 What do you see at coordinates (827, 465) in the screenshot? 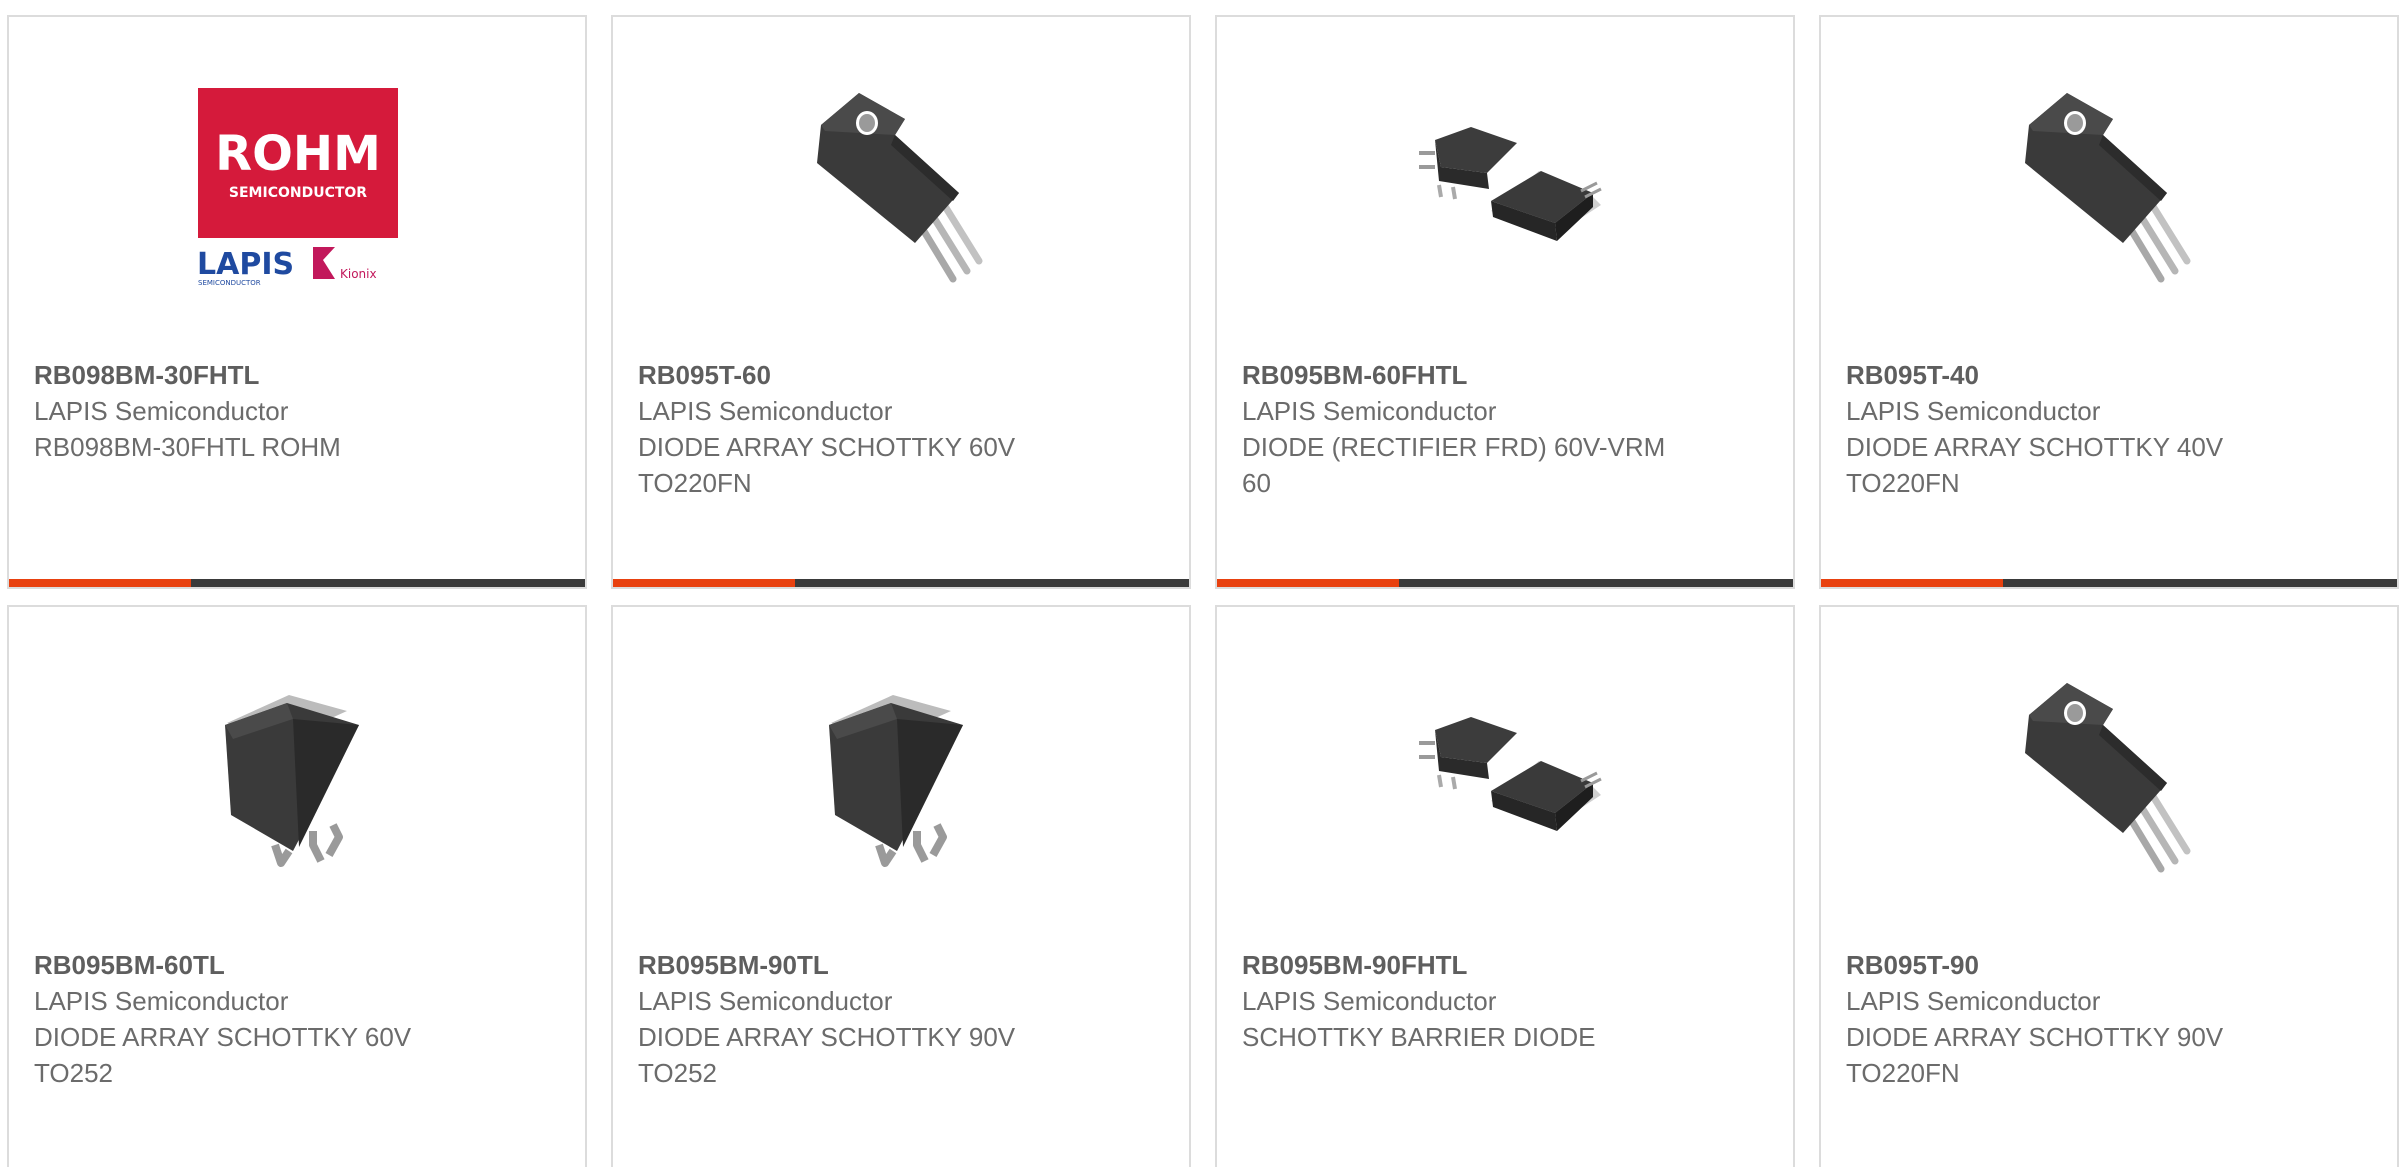
I see `description: DIODE ARRAY SCHOTTKY 60V TO220FN` at bounding box center [827, 465].